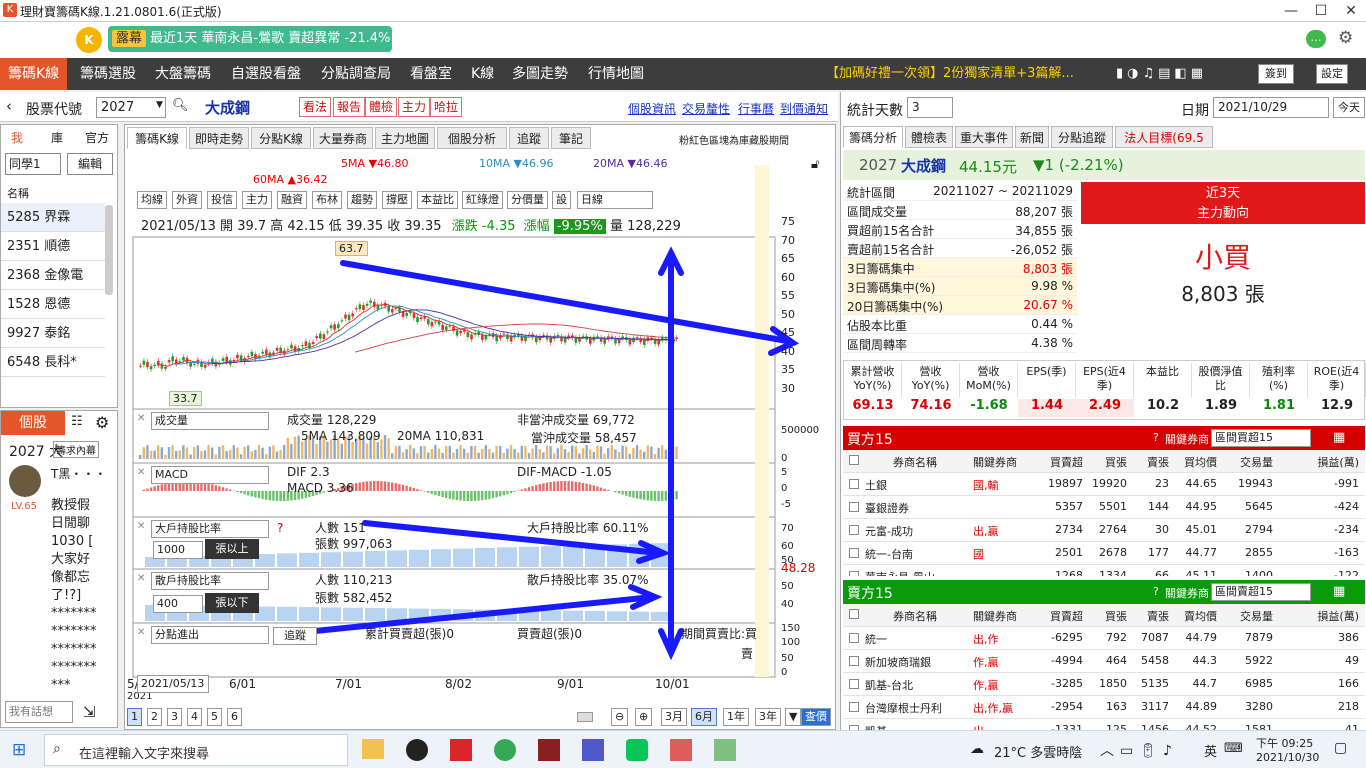 The height and width of the screenshot is (768, 1366). I want to click on clock-date: 2021/10/30, so click(1287, 757).